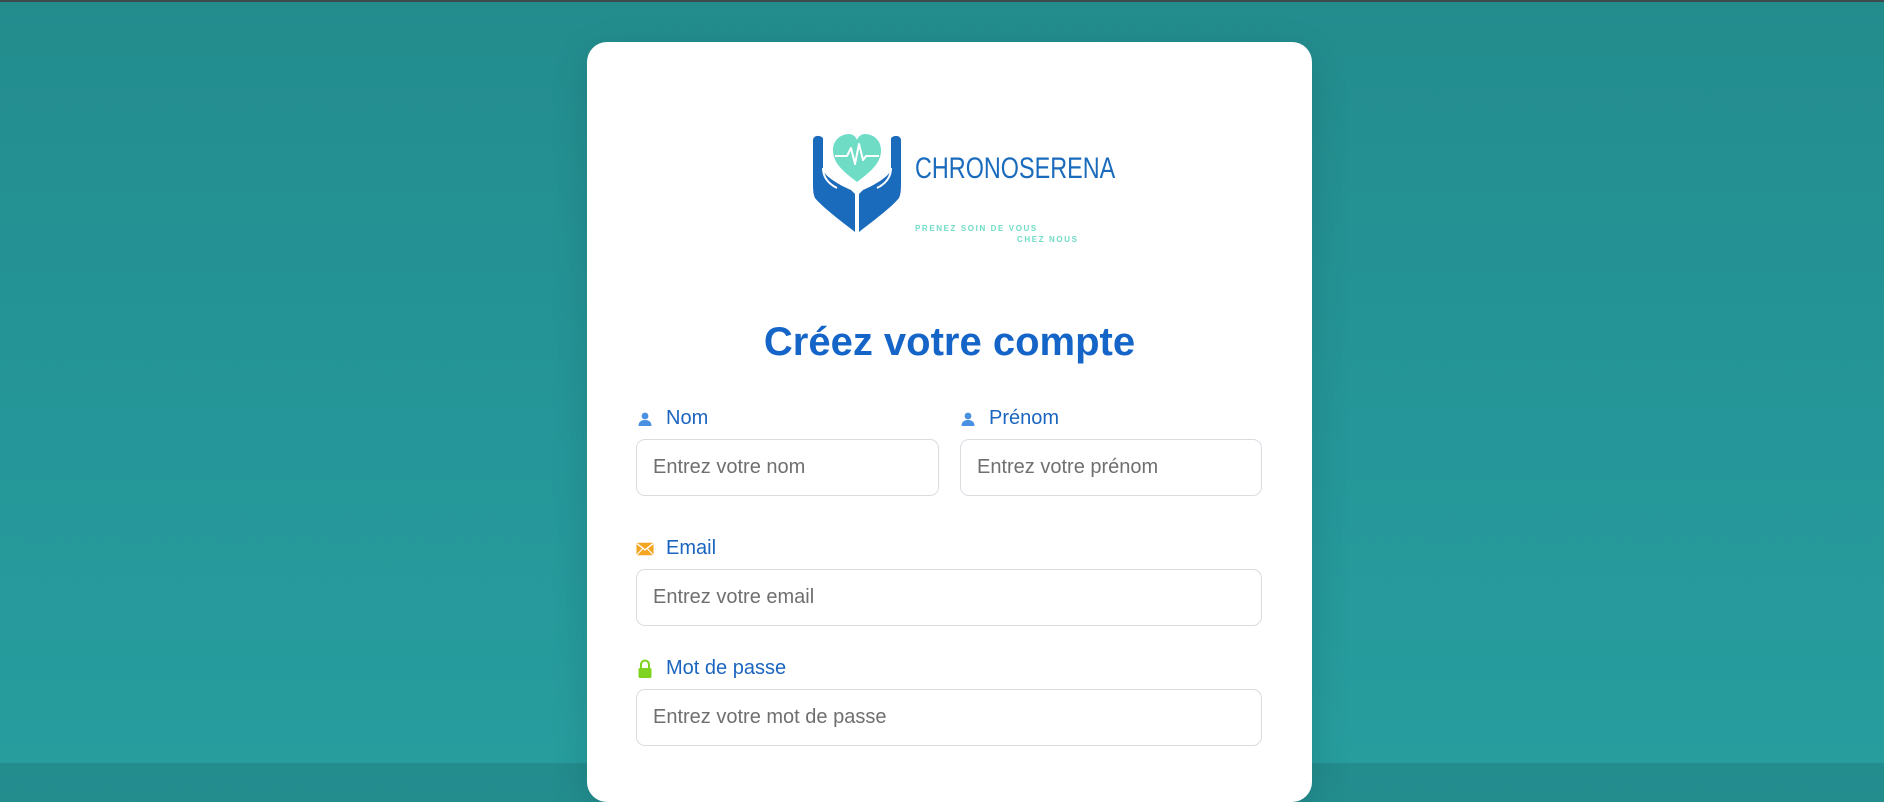 The width and height of the screenshot is (1884, 802). I want to click on password-label-text: Mot de passe, so click(726, 668).